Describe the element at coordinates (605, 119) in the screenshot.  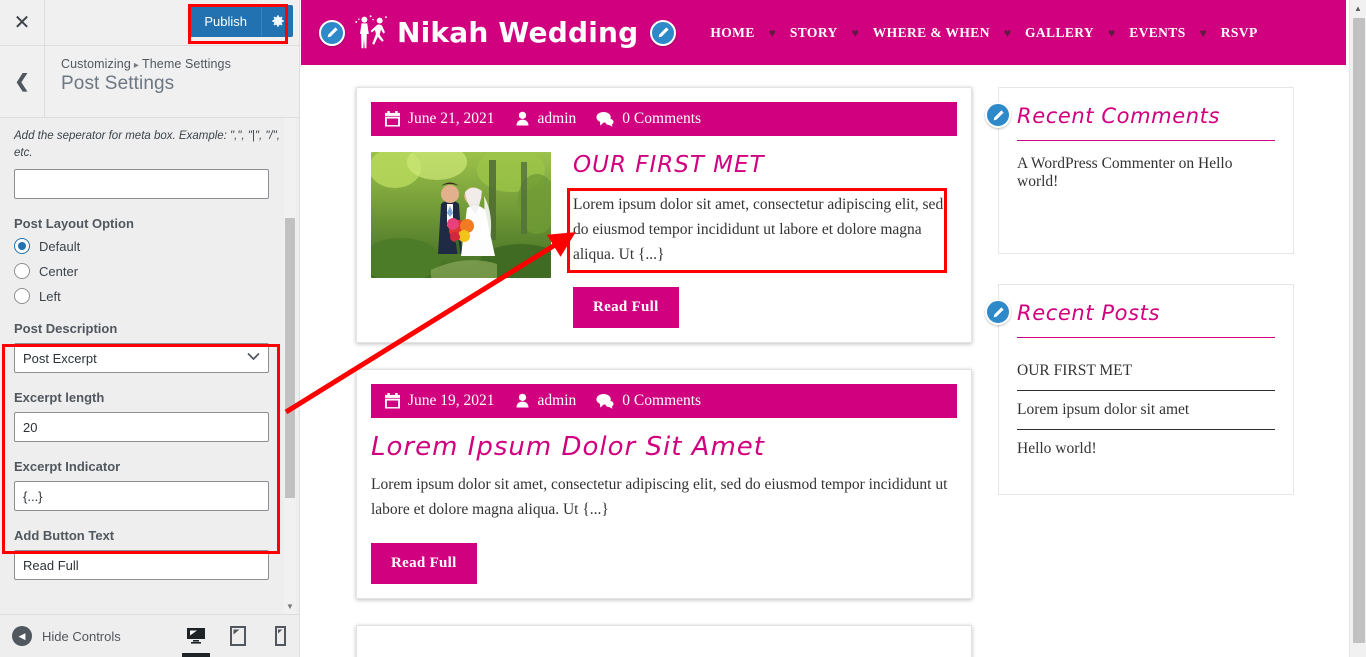
I see `comments-icon` at that location.